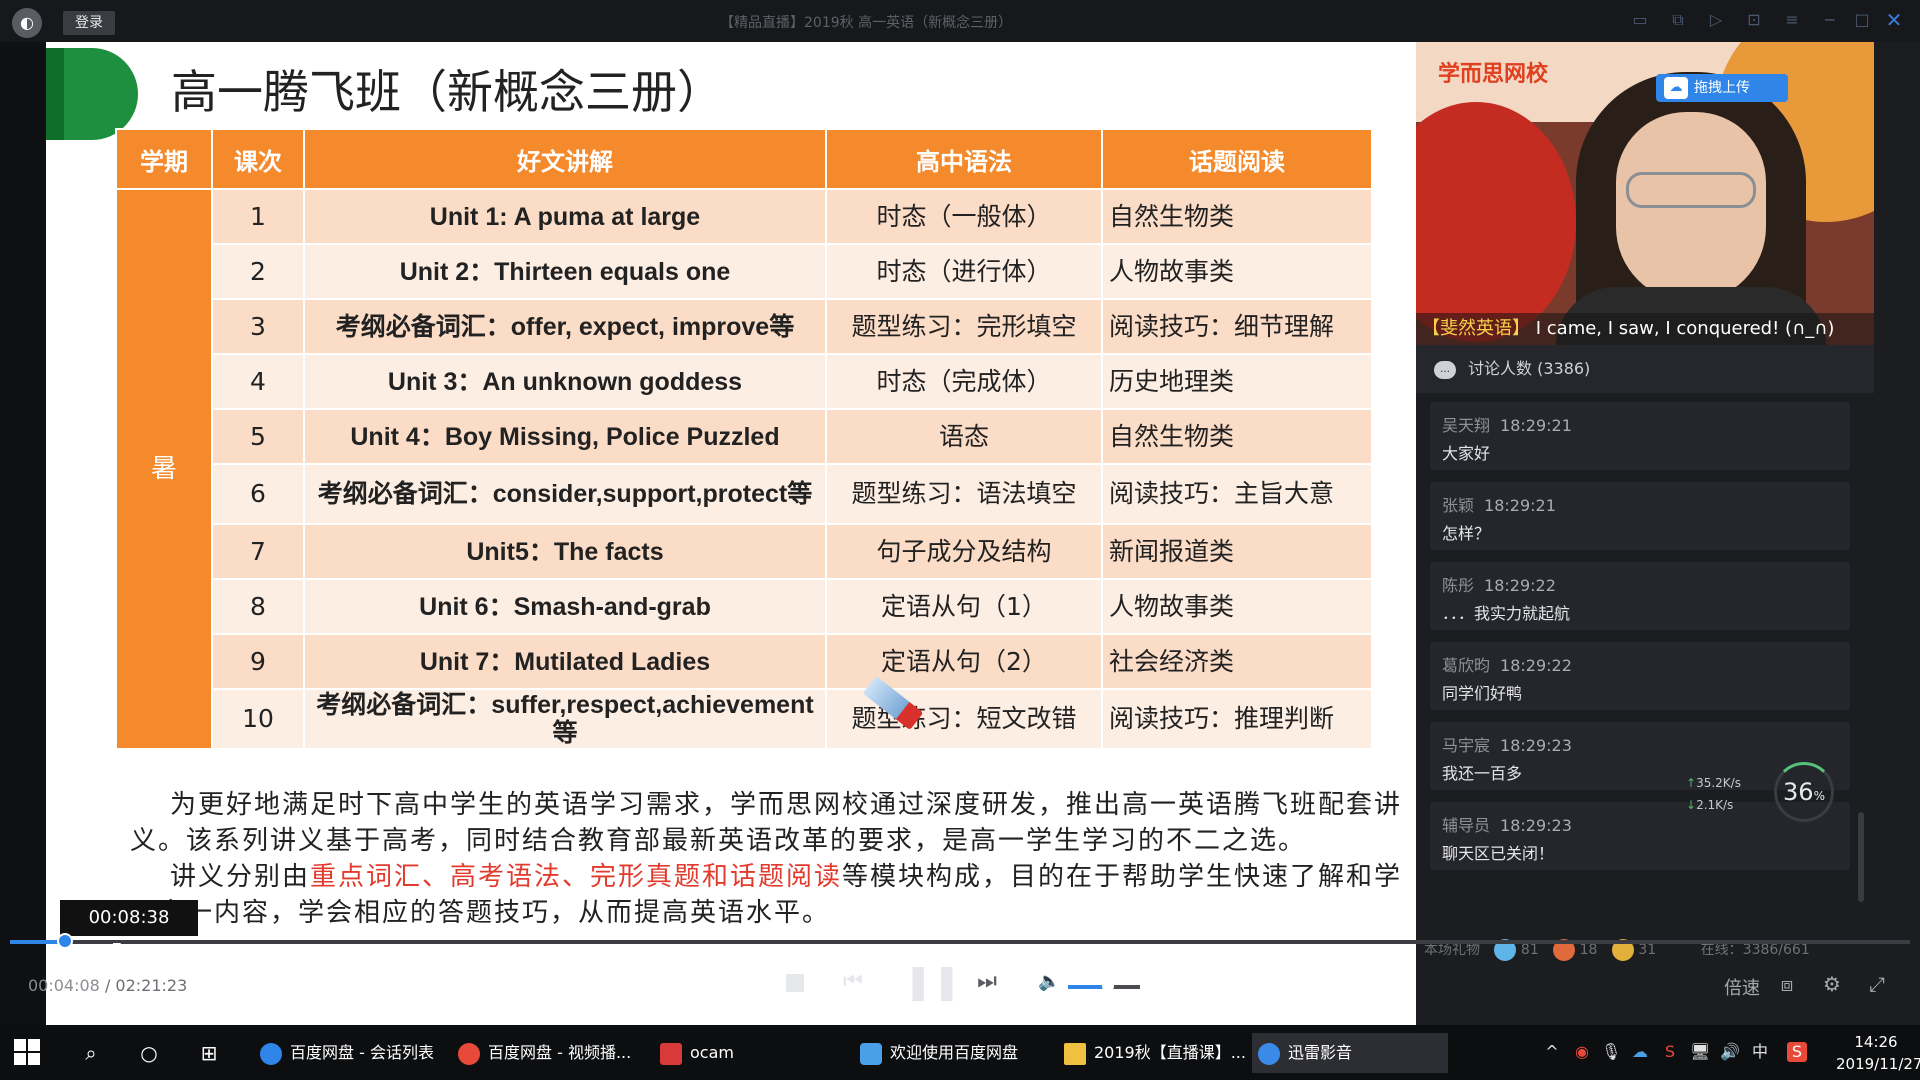  What do you see at coordinates (1536, 745) in the screenshot?
I see `chat-time: 18:29:23` at bounding box center [1536, 745].